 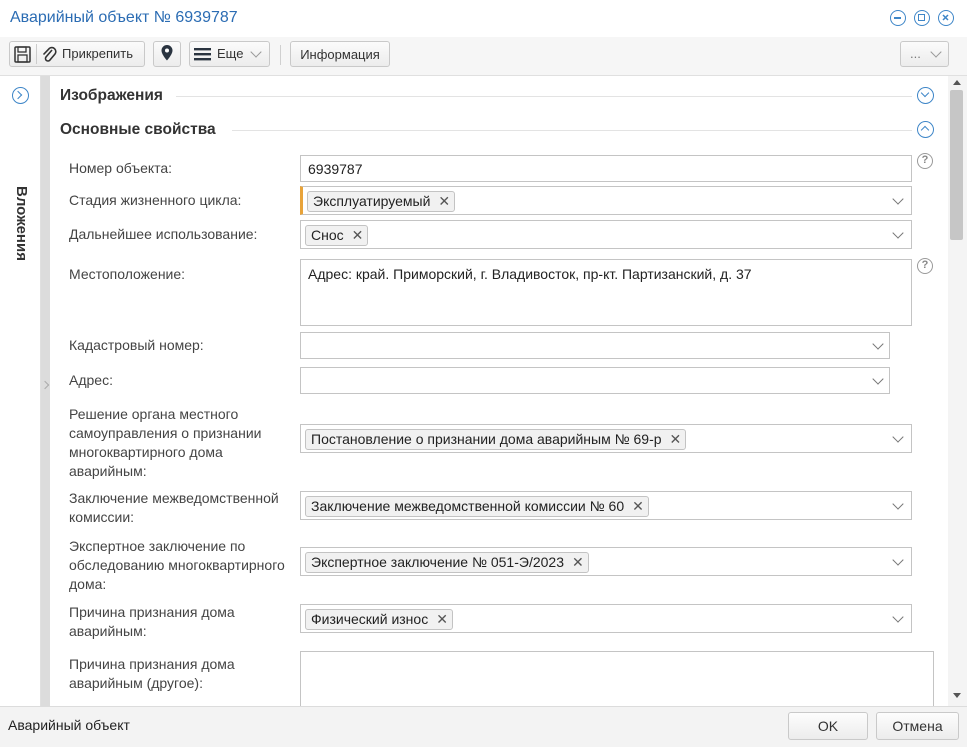 I want to click on location-button, so click(x=167, y=54).